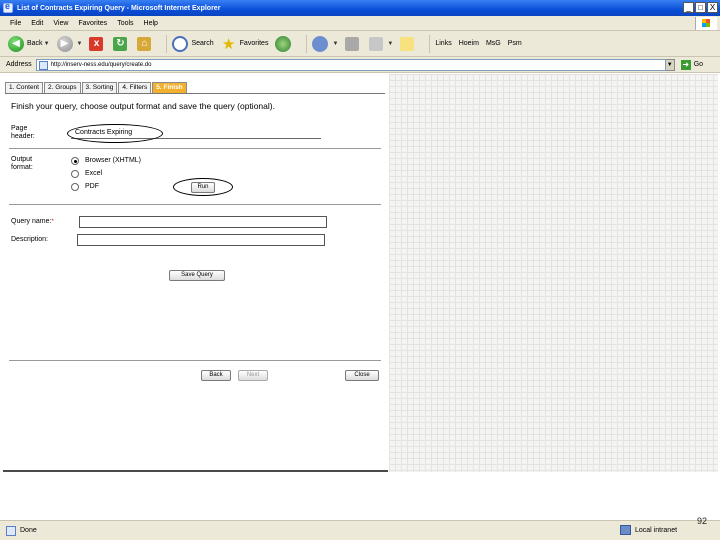 This screenshot has height=540, width=720. I want to click on maximize-button: □, so click(700, 7).